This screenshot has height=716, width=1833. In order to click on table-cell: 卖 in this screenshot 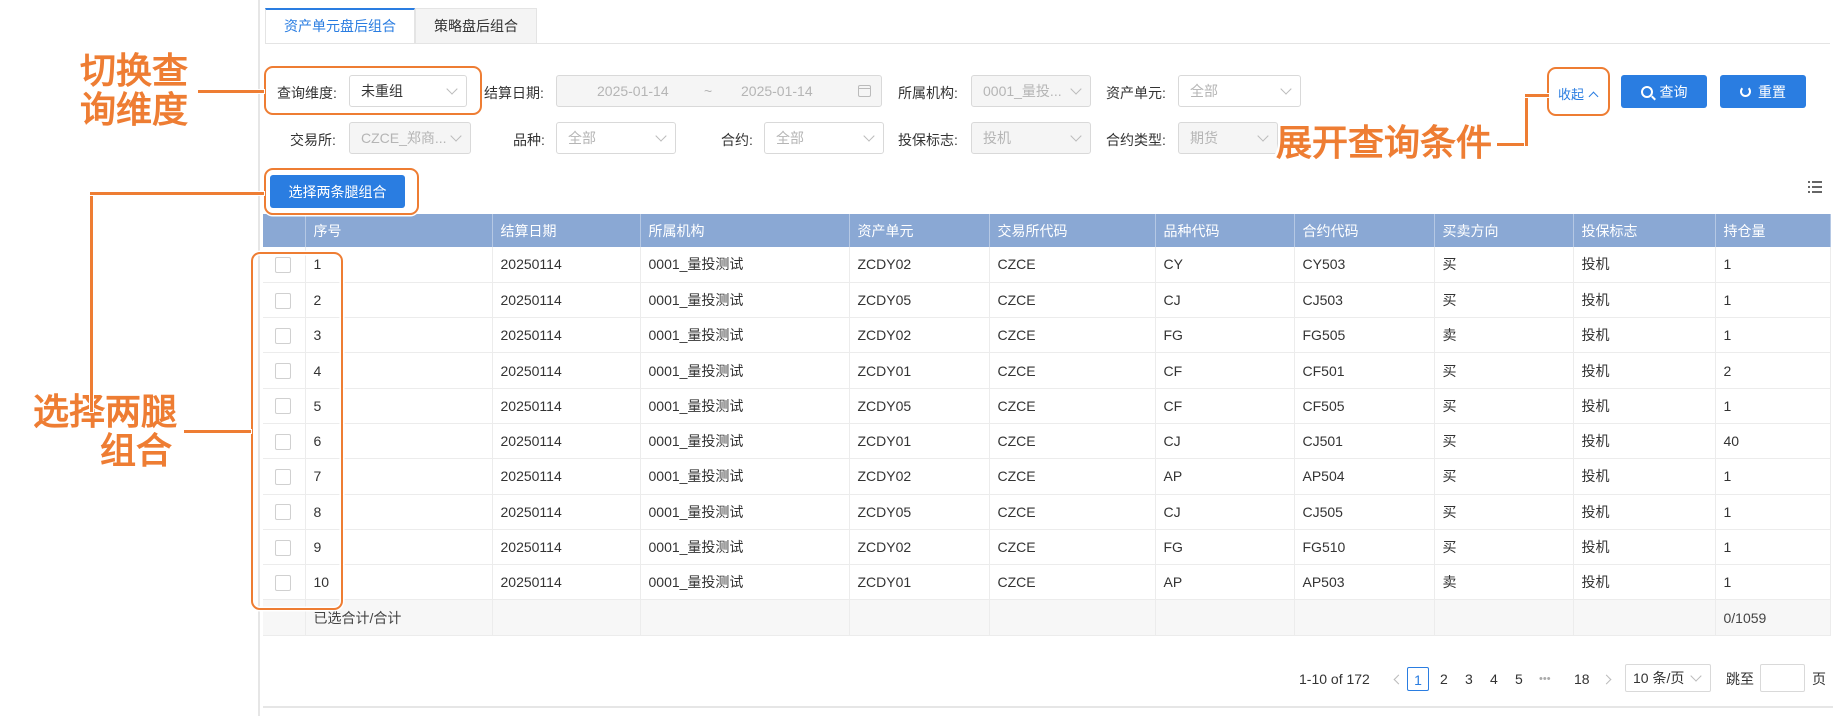, I will do `click(1504, 582)`.